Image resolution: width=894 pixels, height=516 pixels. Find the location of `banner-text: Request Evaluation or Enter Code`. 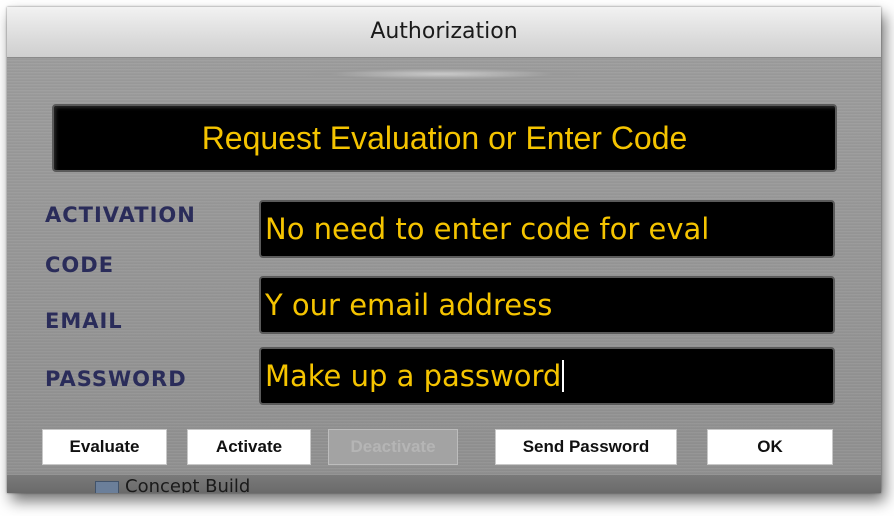

banner-text: Request Evaluation or Enter Code is located at coordinates (444, 137).